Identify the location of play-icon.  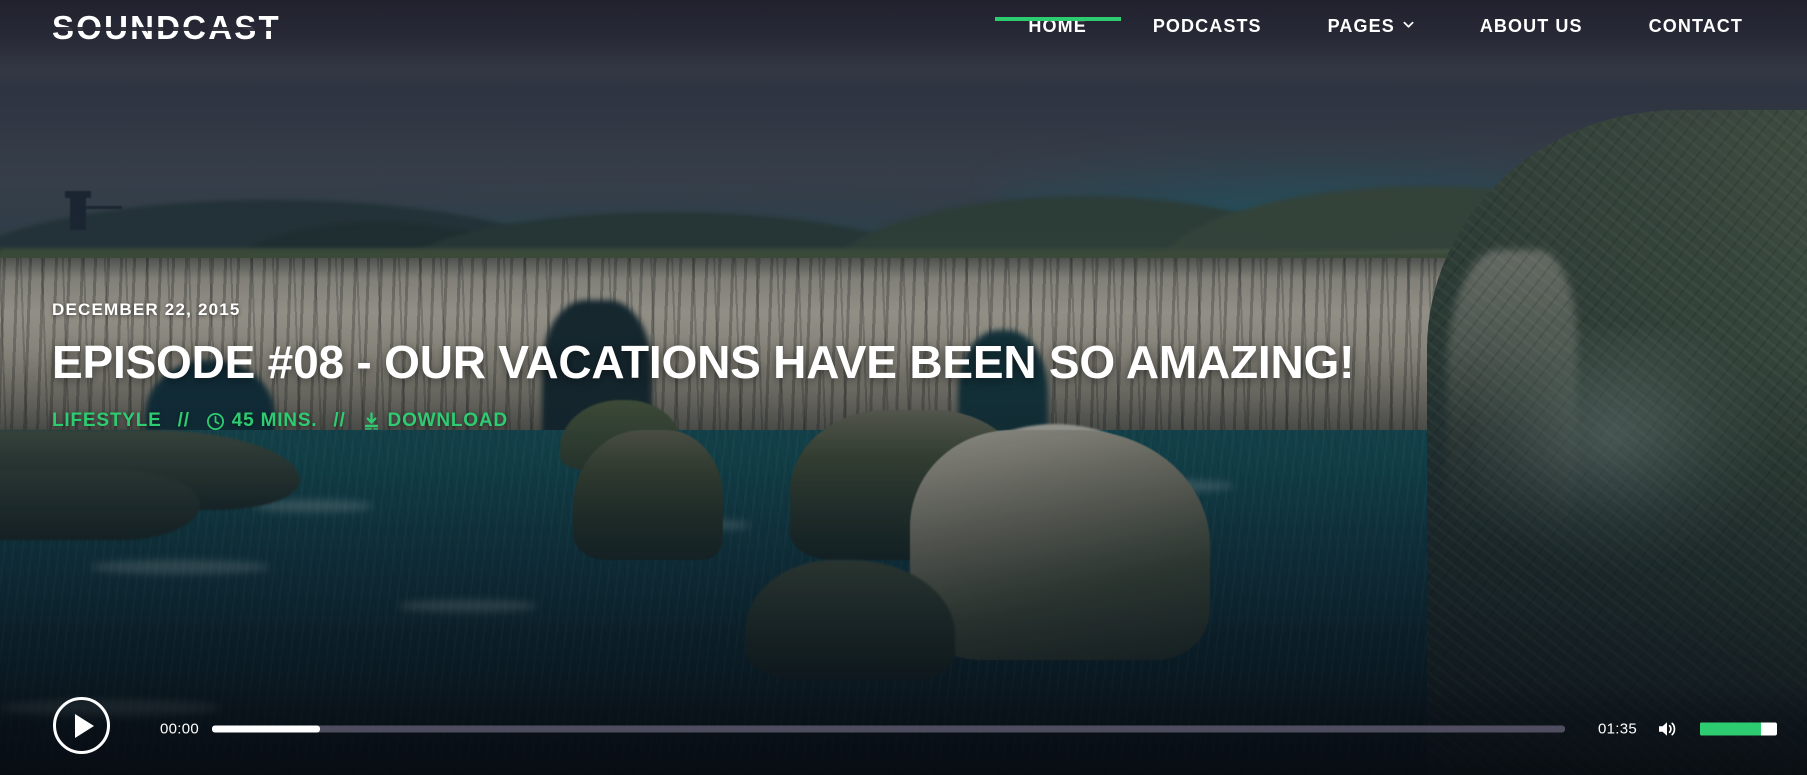
(84, 725).